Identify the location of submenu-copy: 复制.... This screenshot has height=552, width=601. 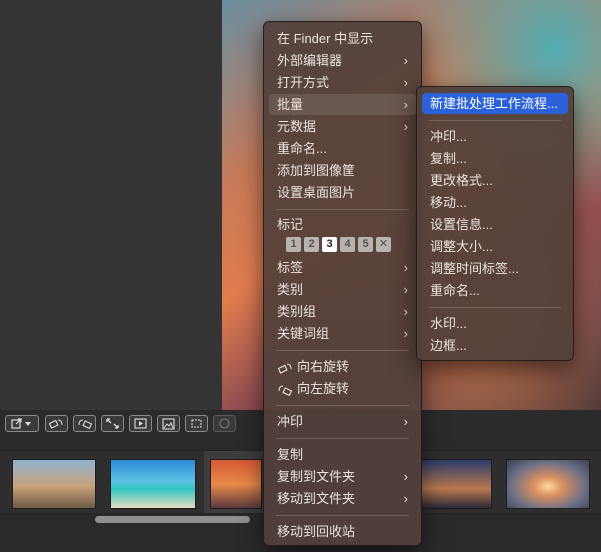
(495, 158).